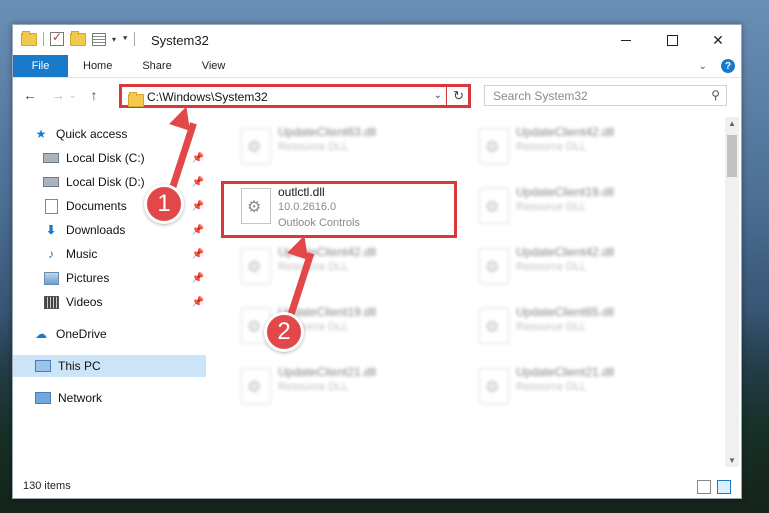 The height and width of the screenshot is (513, 769). What do you see at coordinates (728, 66) in the screenshot?
I see `help-icon: ?` at bounding box center [728, 66].